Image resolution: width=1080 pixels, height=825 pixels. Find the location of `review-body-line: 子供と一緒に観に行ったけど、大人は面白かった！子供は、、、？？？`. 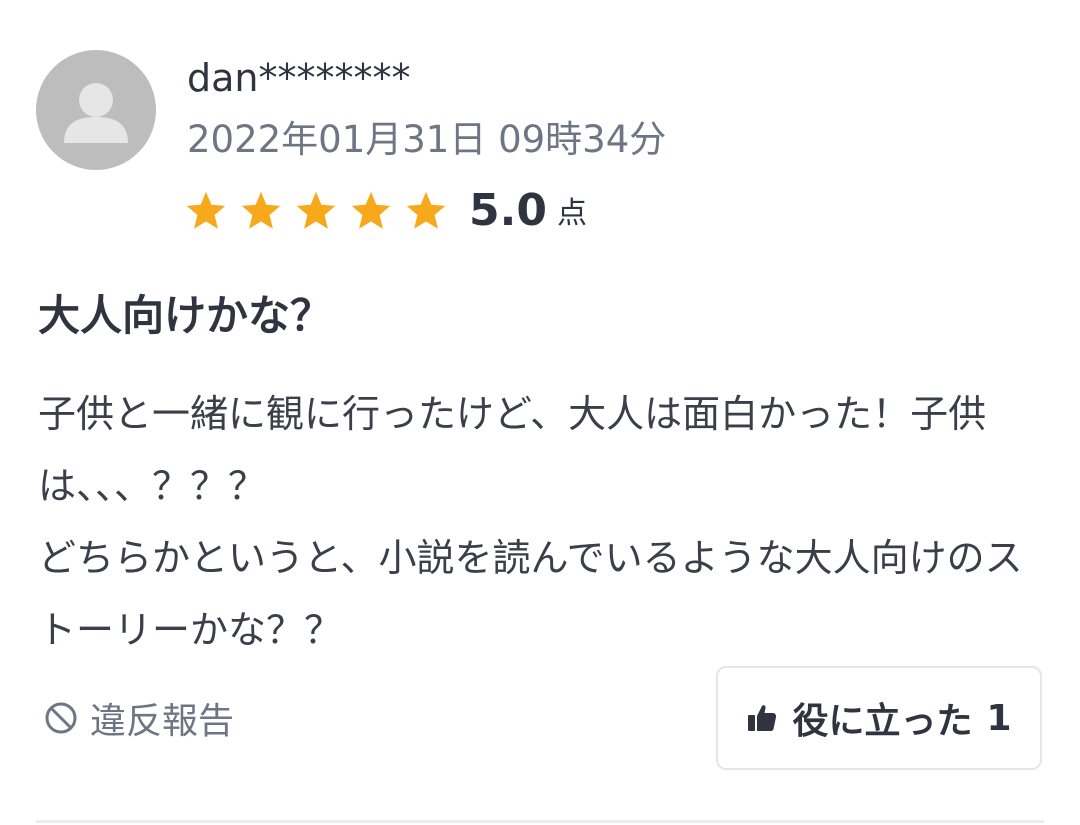

review-body-line: 子供と一緒に観に行ったけど、大人は面白かった！子供は、、、？？？ is located at coordinates (512, 450).